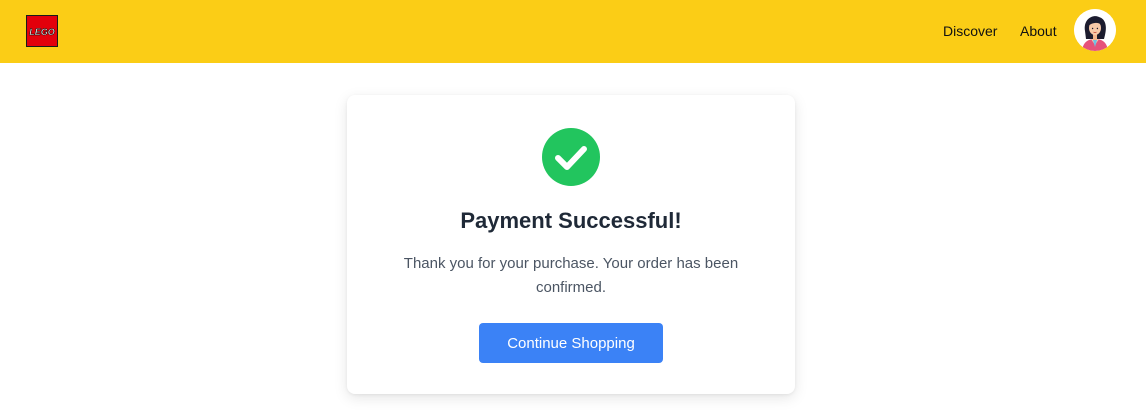 The image size is (1146, 418). I want to click on page-title: Payment Successful!, so click(571, 220).